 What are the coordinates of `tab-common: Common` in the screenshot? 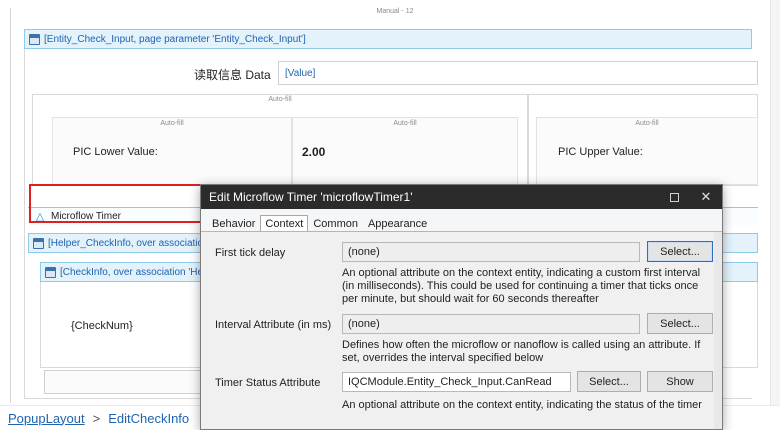 It's located at (335, 223).